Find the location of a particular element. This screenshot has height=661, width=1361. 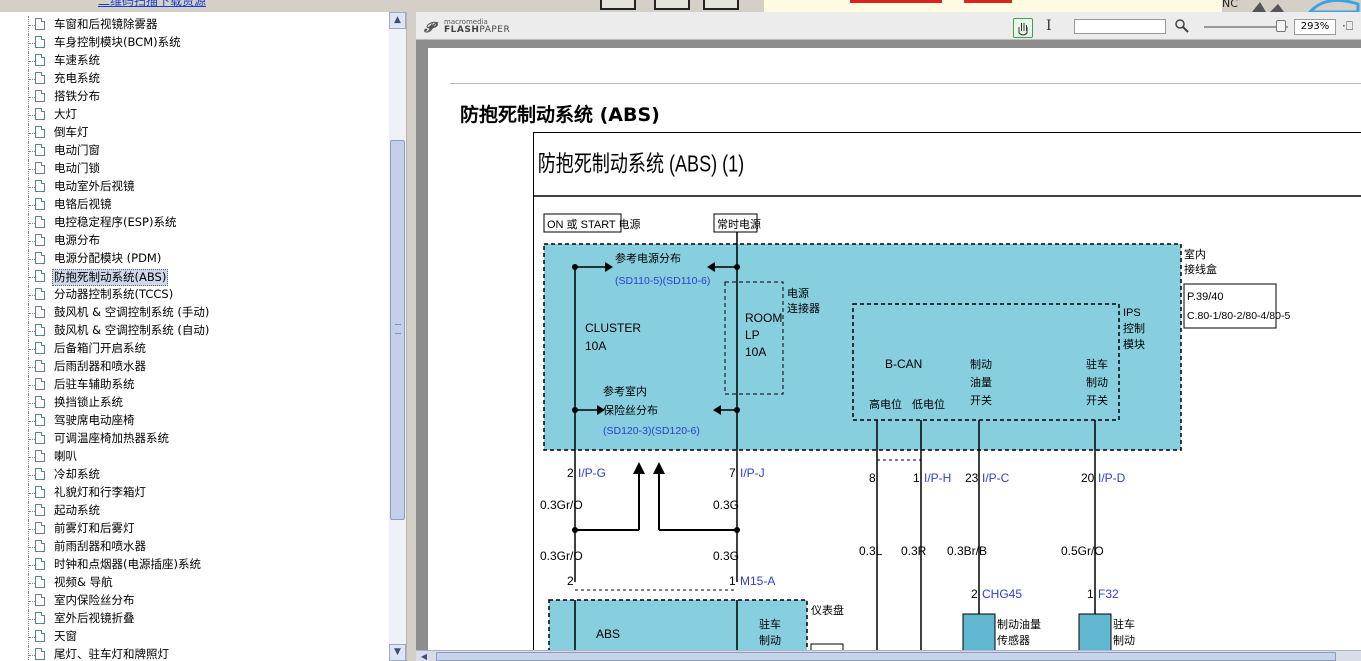

tree-item: 电动门窗 is located at coordinates (194, 151).